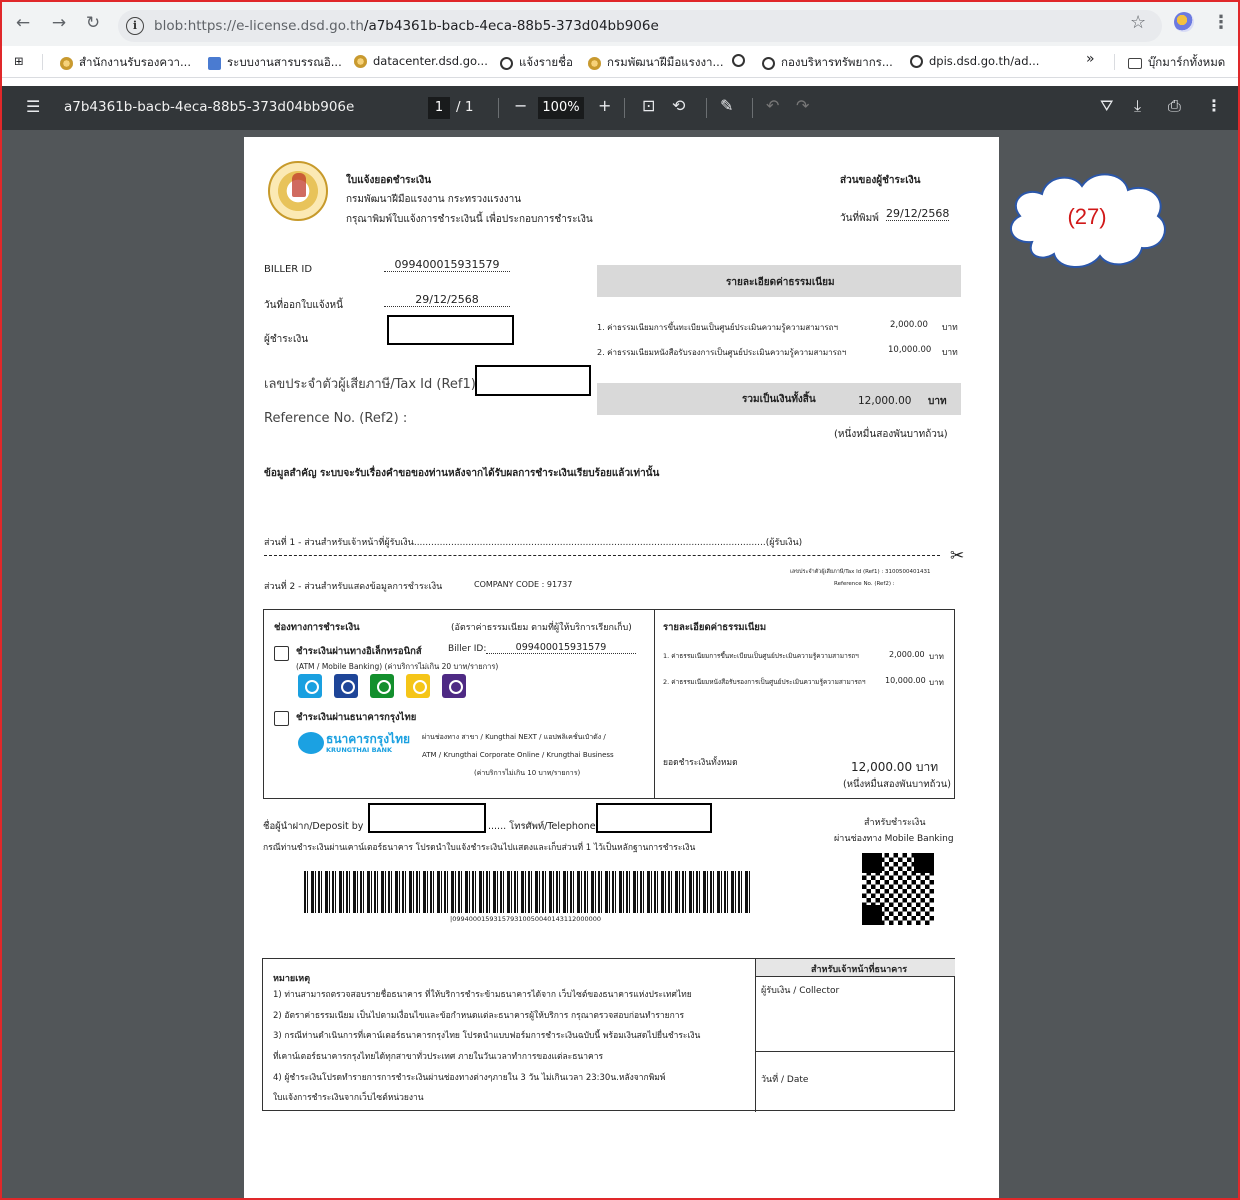  What do you see at coordinates (281, 718) in the screenshot?
I see `ktb-checkbox` at bounding box center [281, 718].